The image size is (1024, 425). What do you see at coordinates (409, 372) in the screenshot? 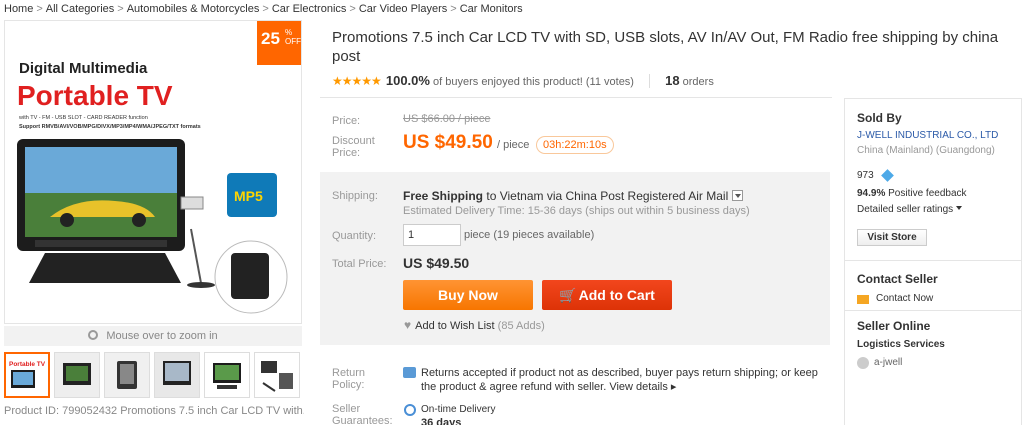
I see `return-icon` at bounding box center [409, 372].